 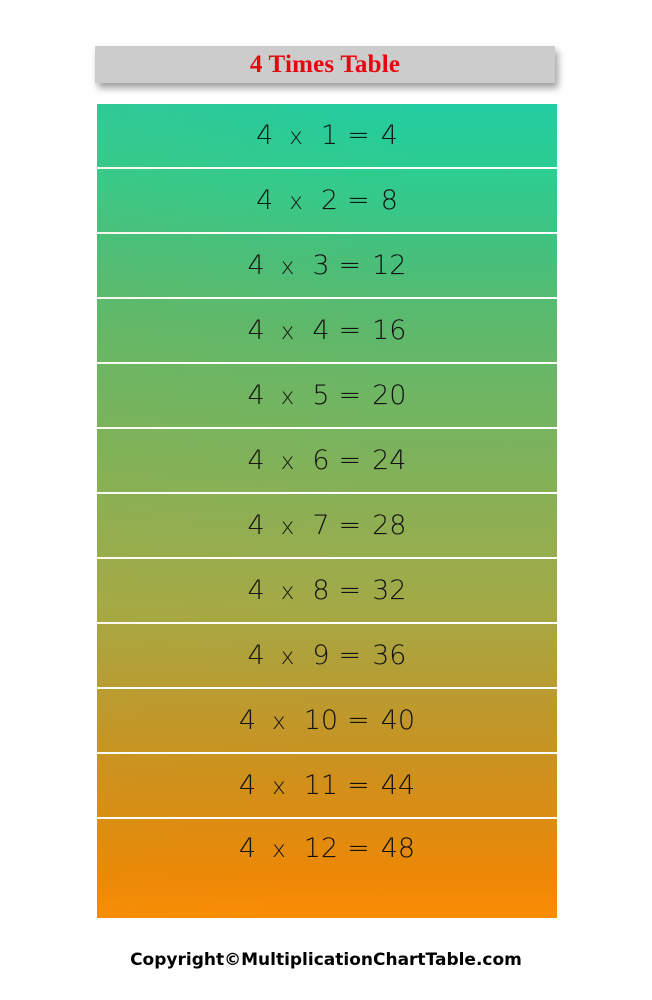 I want to click on table-row: 4 x 7 = 28, so click(x=327, y=526).